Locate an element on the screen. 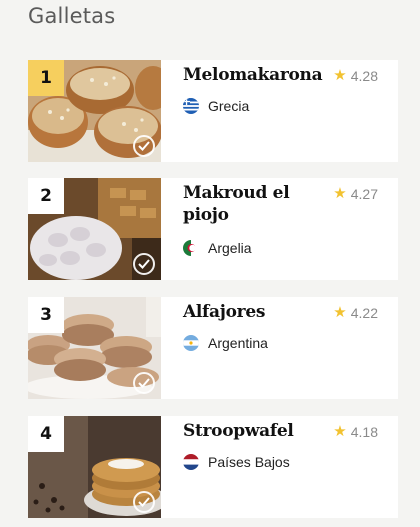  dish-name: Alfajores is located at coordinates (253, 312).